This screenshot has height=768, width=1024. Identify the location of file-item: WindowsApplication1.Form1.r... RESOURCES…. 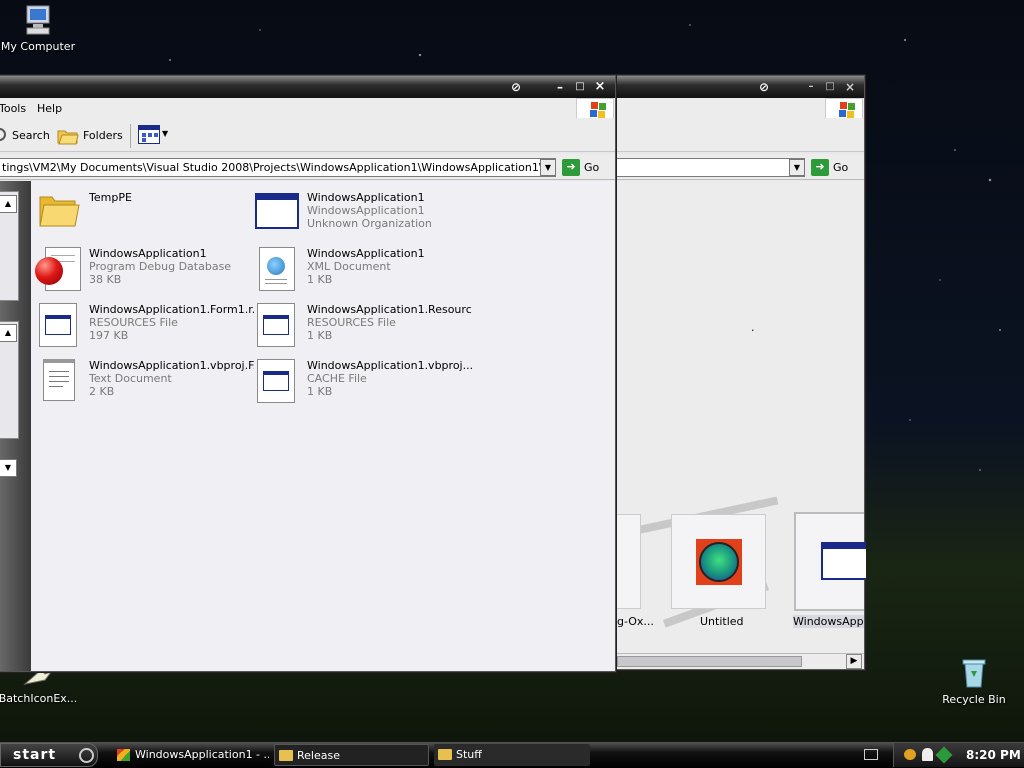
(145, 327).